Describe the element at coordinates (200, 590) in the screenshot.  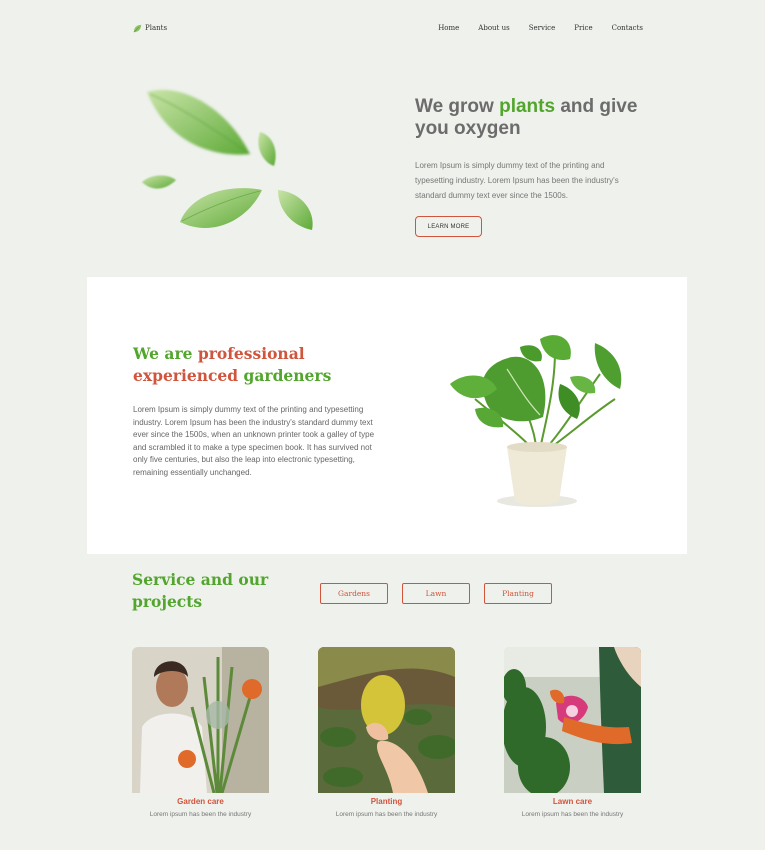
I see `services-title: Service and our projects` at that location.